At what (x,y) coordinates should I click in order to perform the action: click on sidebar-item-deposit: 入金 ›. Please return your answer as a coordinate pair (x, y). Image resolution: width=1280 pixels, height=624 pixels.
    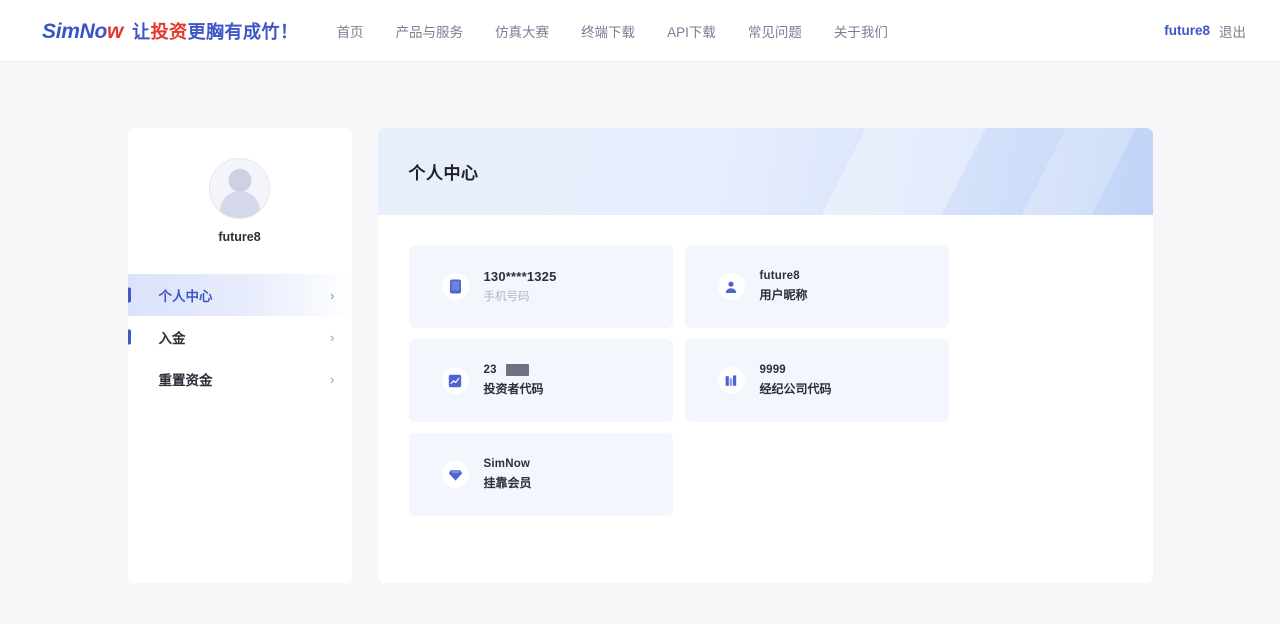
    Looking at the image, I should click on (239, 337).